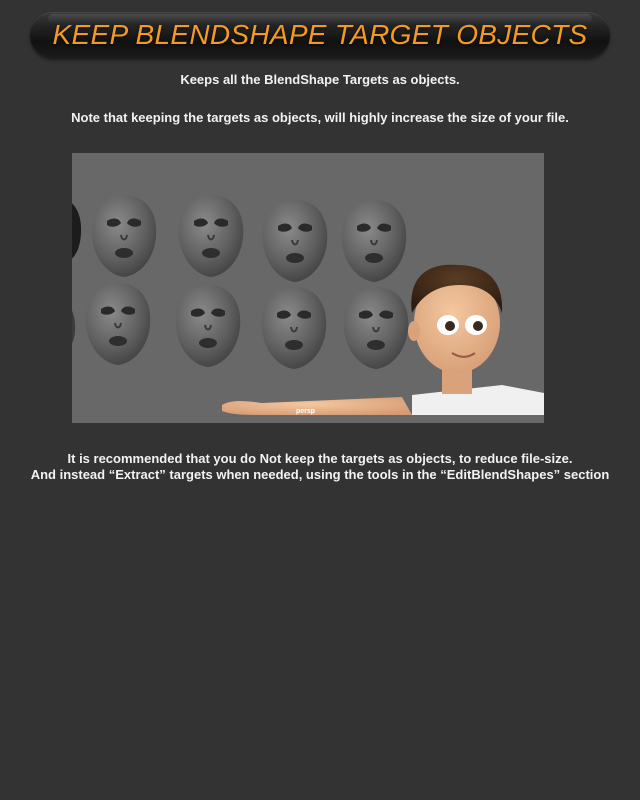 The image size is (640, 800). What do you see at coordinates (306, 411) in the screenshot?
I see `viewport-camera-label: persp` at bounding box center [306, 411].